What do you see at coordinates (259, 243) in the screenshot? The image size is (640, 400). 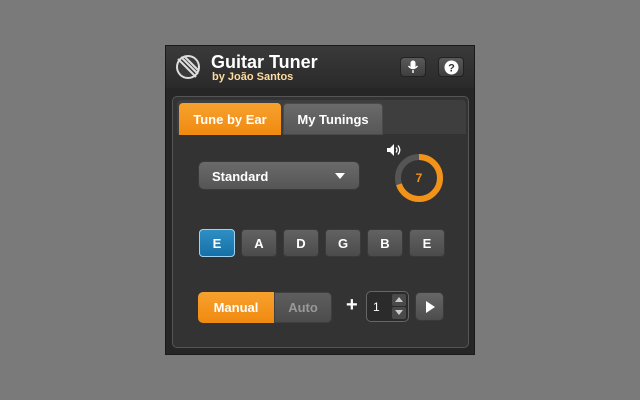 I see `string-button-a: A` at bounding box center [259, 243].